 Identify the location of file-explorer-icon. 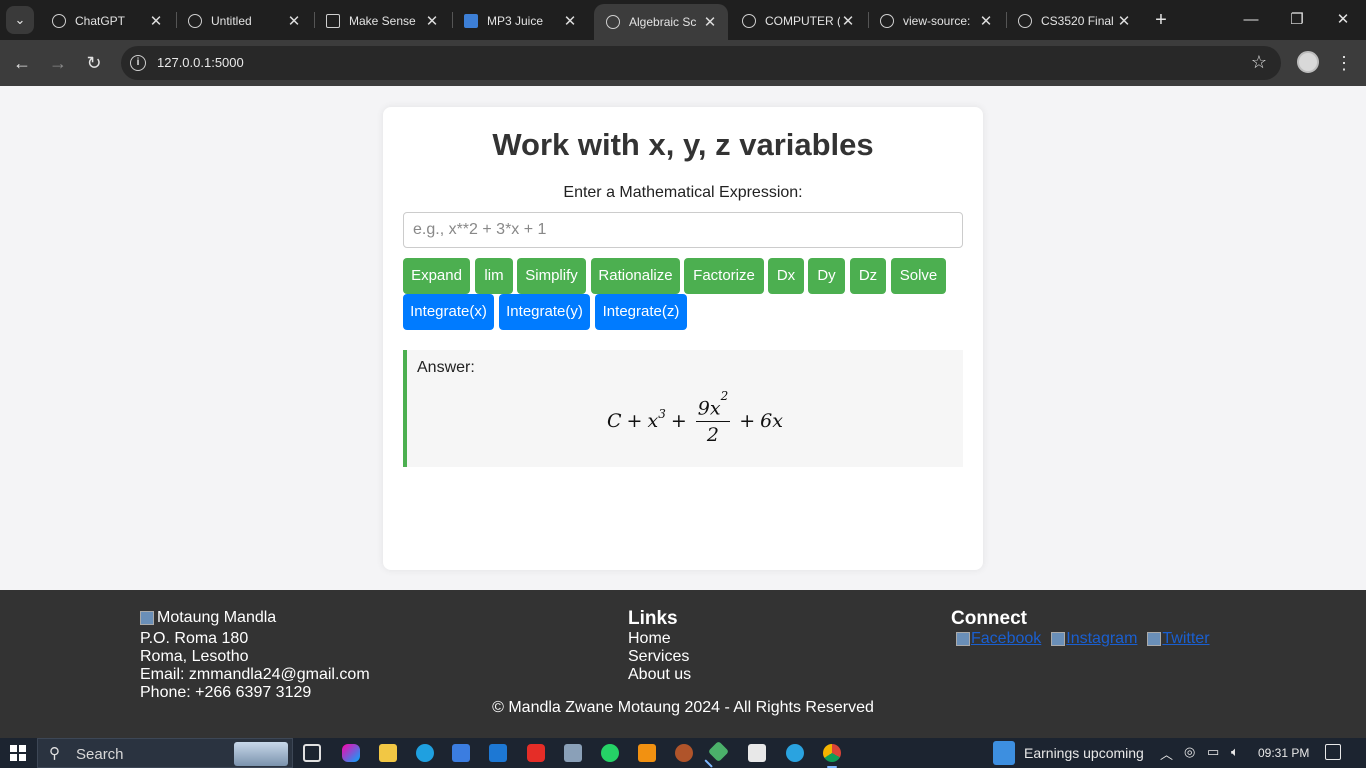
(388, 753).